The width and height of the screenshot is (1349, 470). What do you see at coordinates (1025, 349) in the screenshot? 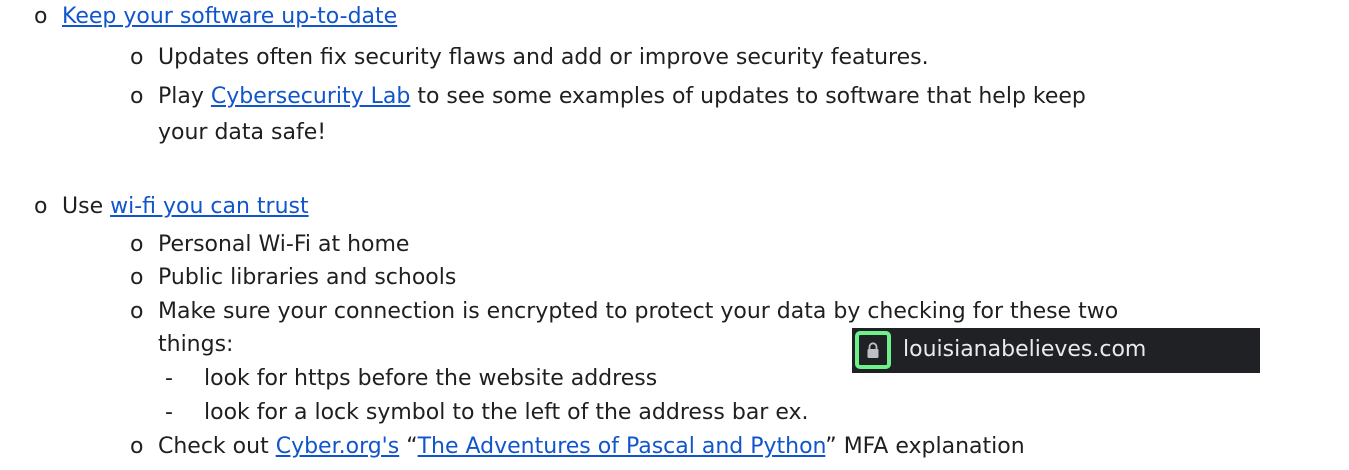
I see `address-url: louisianabelieves.com` at bounding box center [1025, 349].